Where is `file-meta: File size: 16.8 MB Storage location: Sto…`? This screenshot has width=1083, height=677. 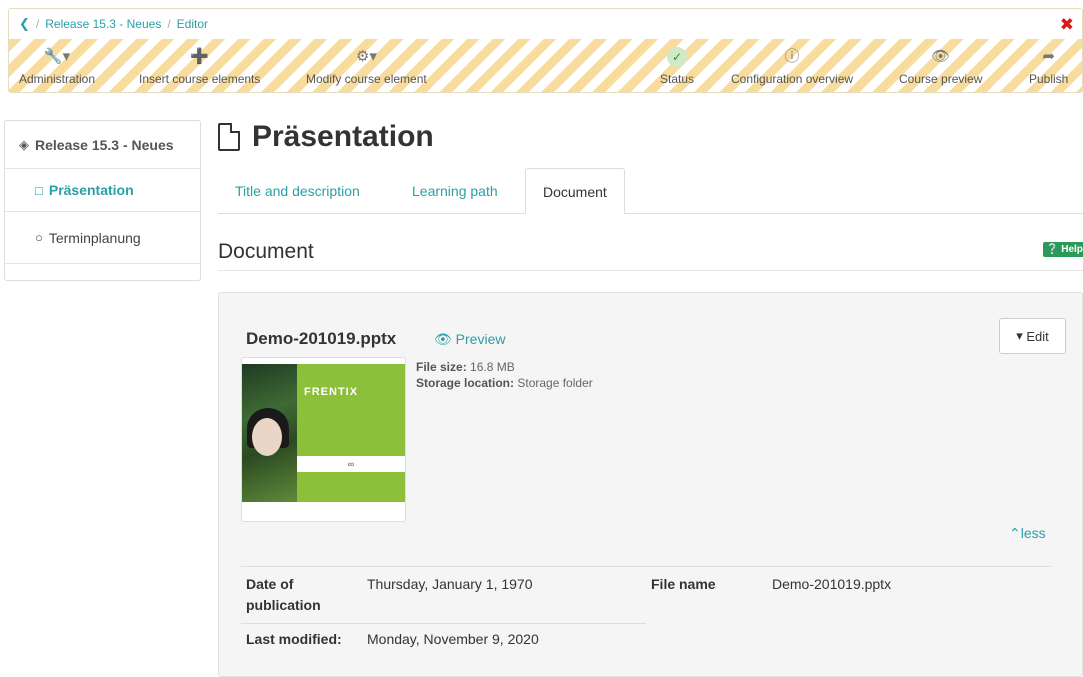
file-meta: File size: 16.8 MB Storage location: Sto… is located at coordinates (504, 375).